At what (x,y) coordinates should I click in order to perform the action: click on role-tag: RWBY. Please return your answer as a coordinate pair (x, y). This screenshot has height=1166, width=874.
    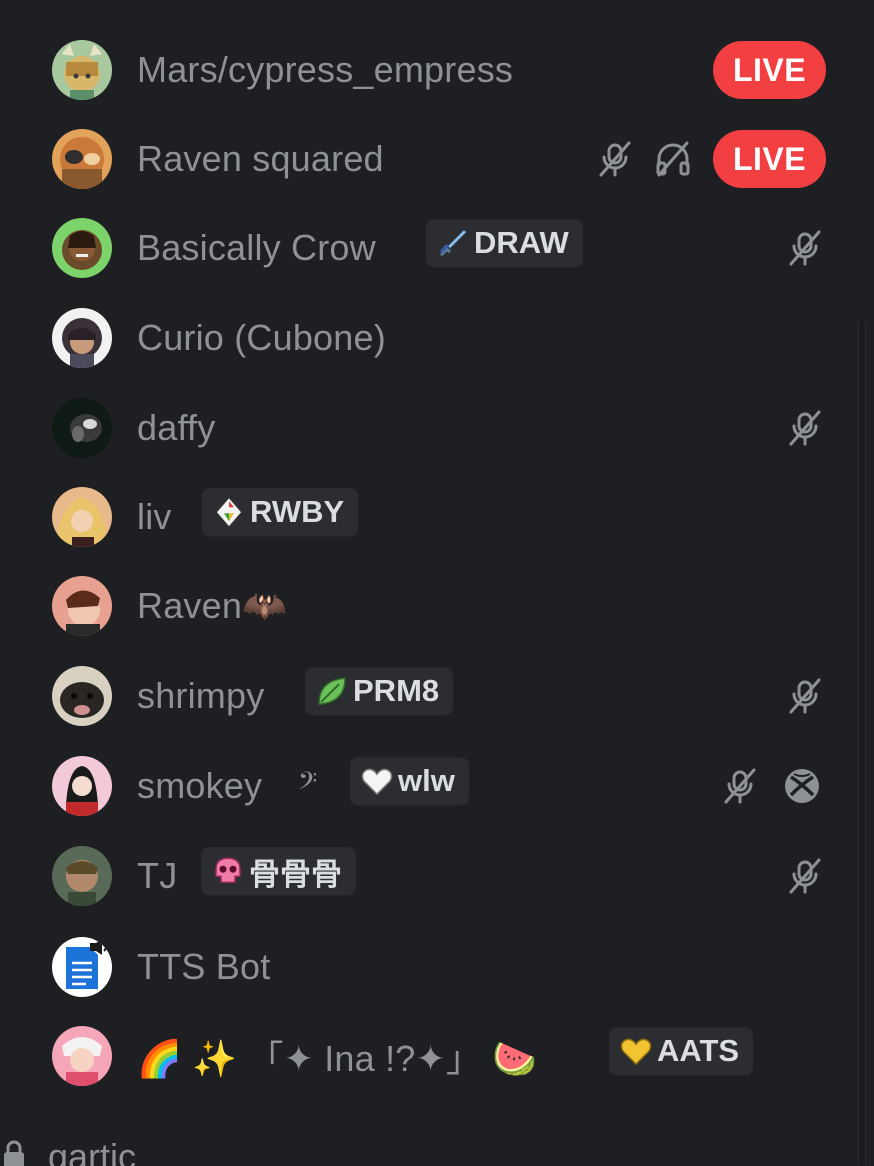
    Looking at the image, I should click on (280, 512).